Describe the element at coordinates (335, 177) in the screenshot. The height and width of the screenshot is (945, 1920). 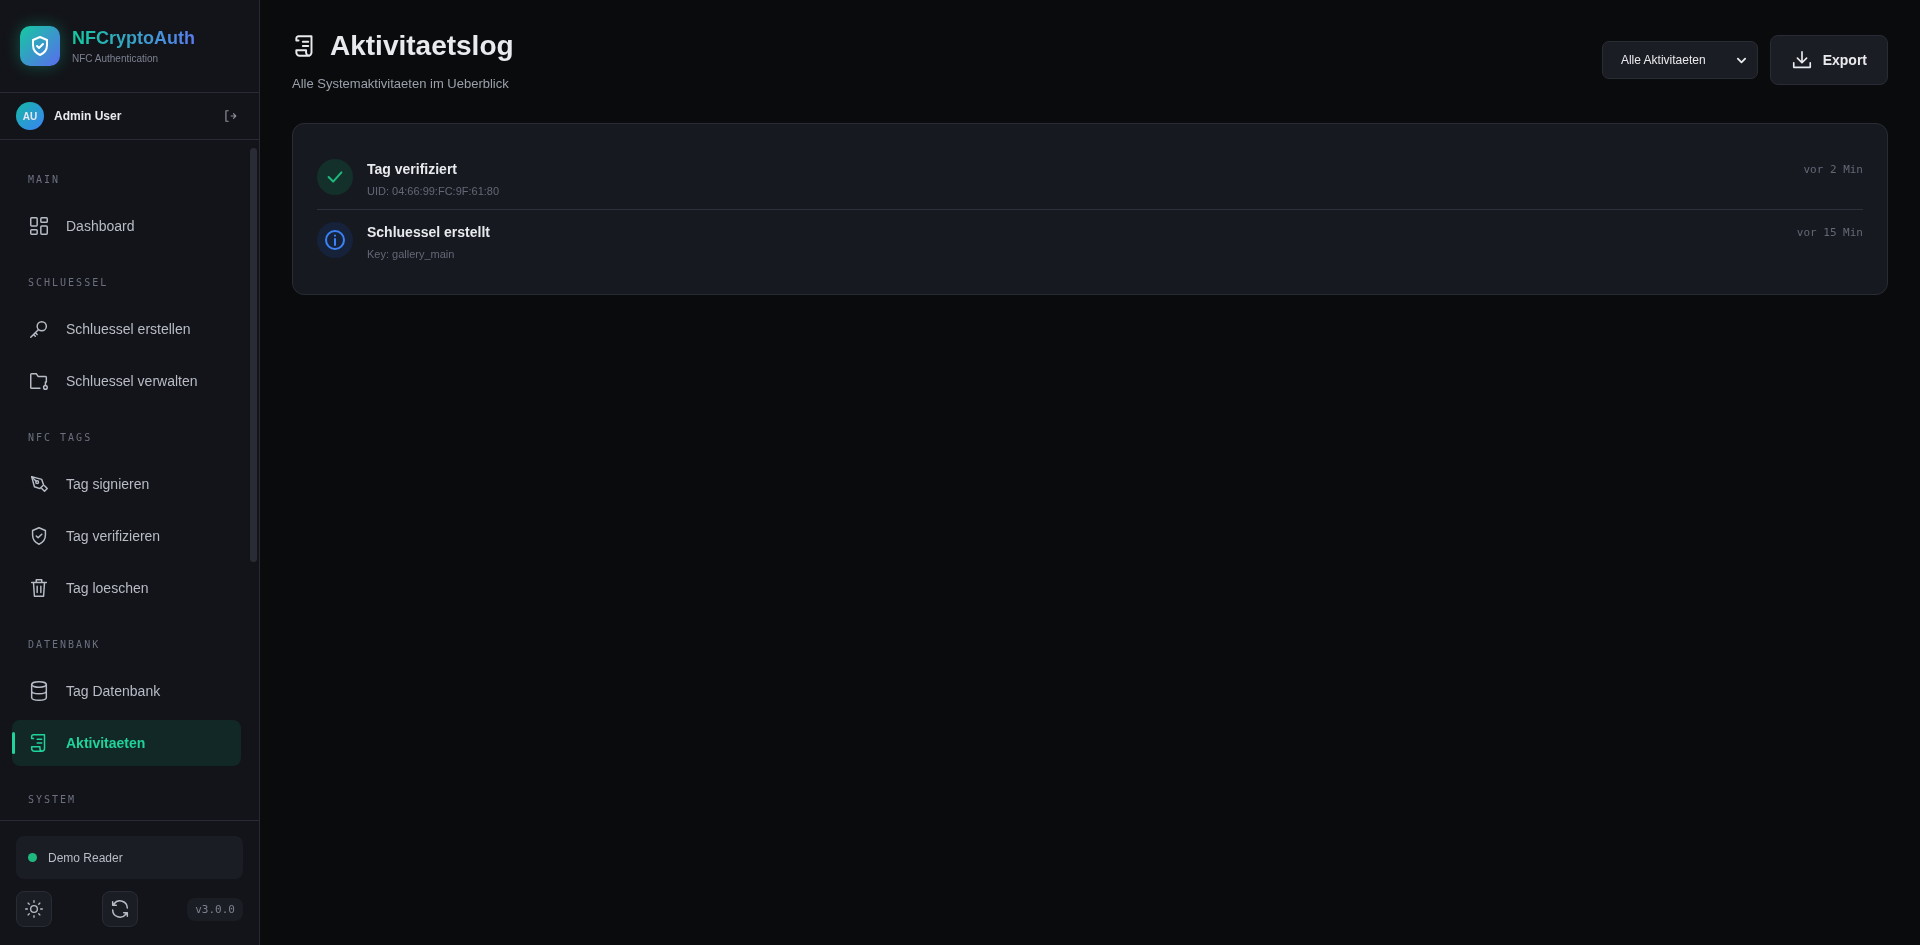
I see `check-icon` at that location.